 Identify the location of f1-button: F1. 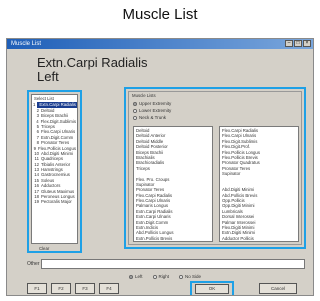
(37, 288).